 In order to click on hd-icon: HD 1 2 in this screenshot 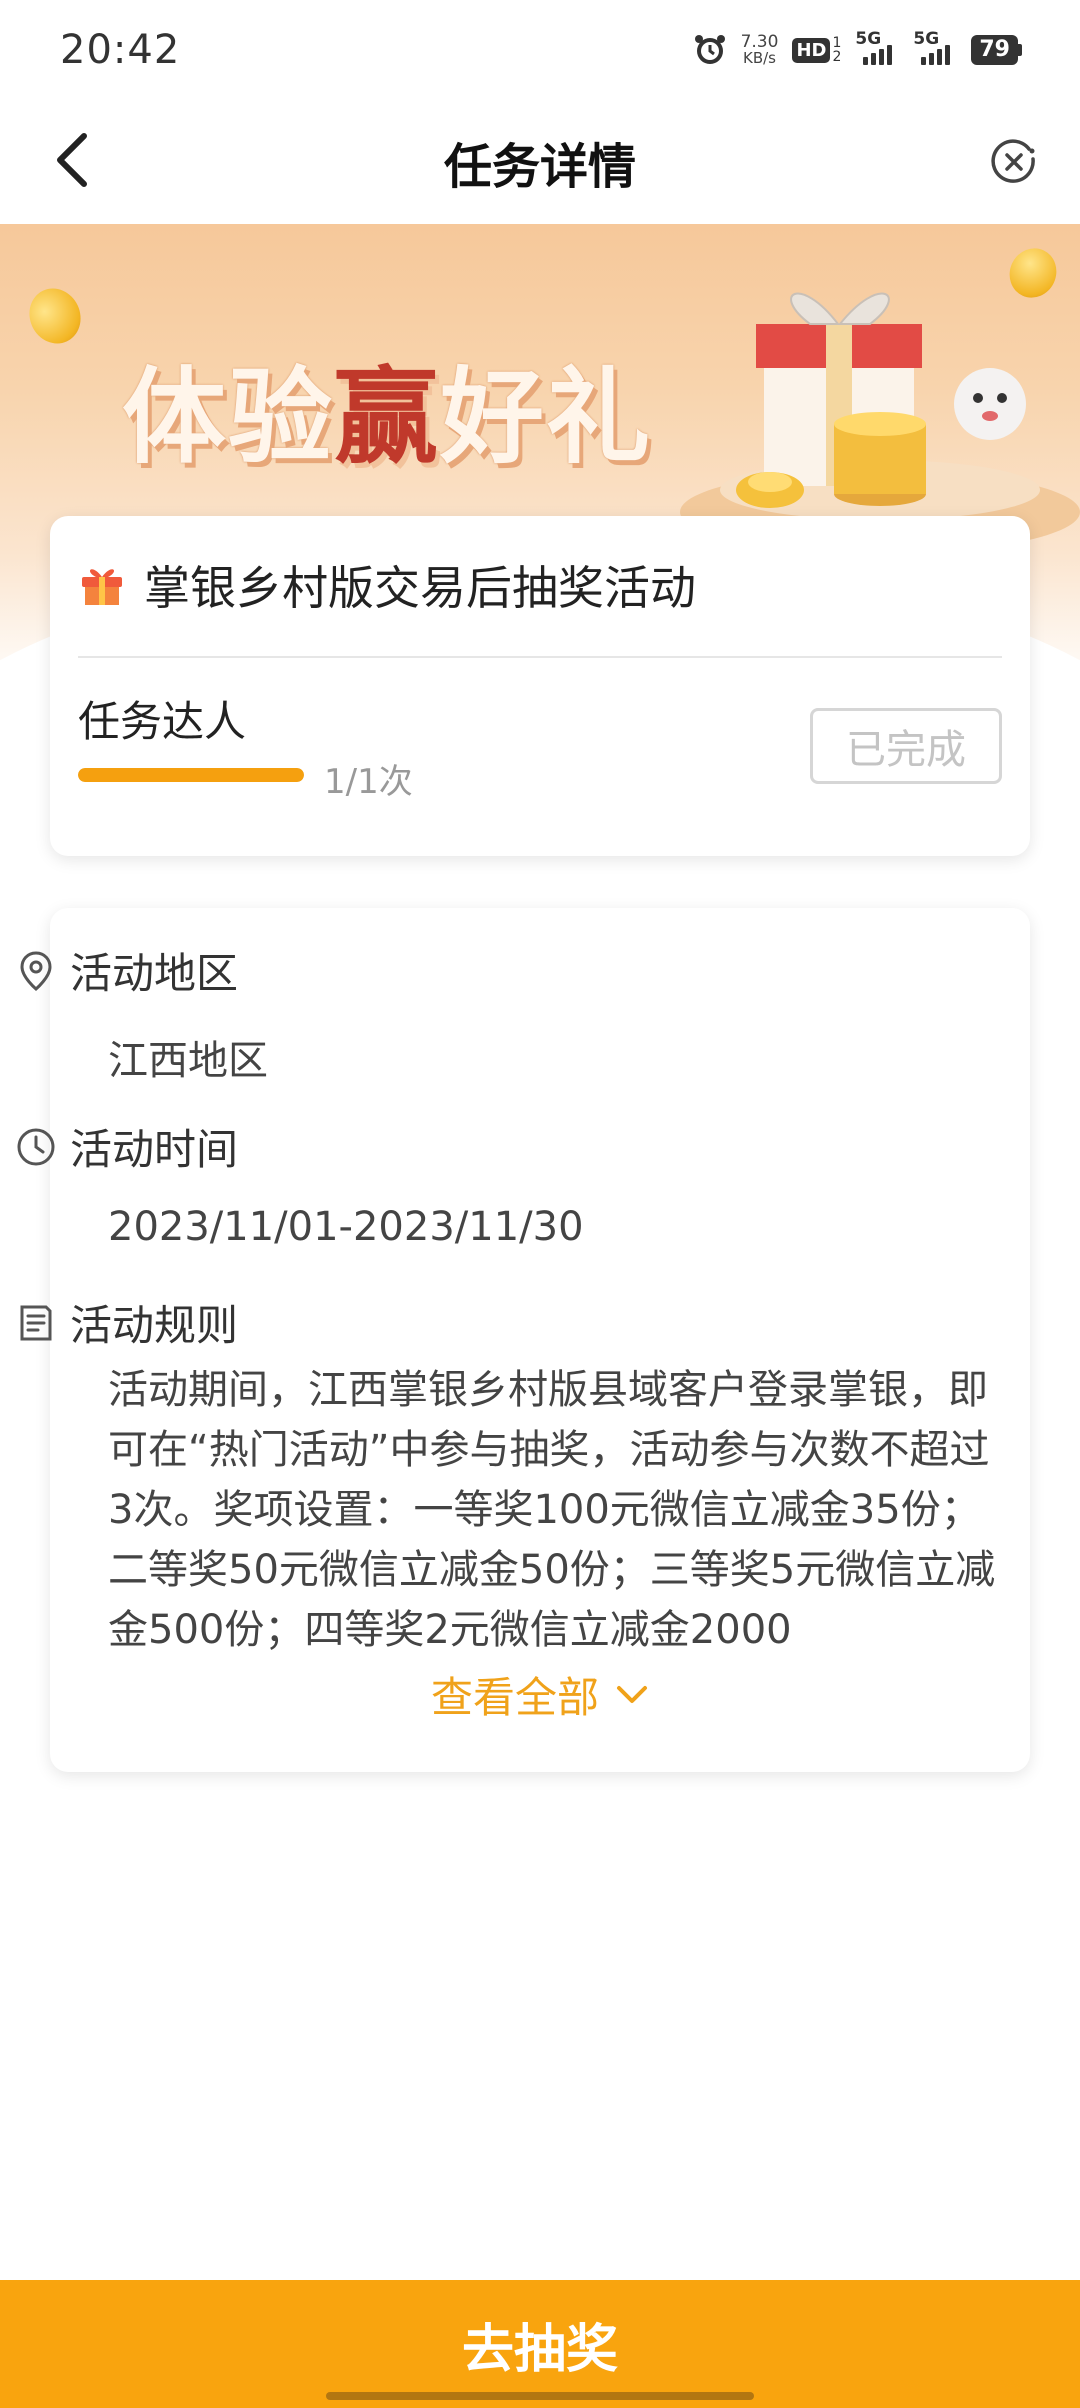, I will do `click(816, 50)`.